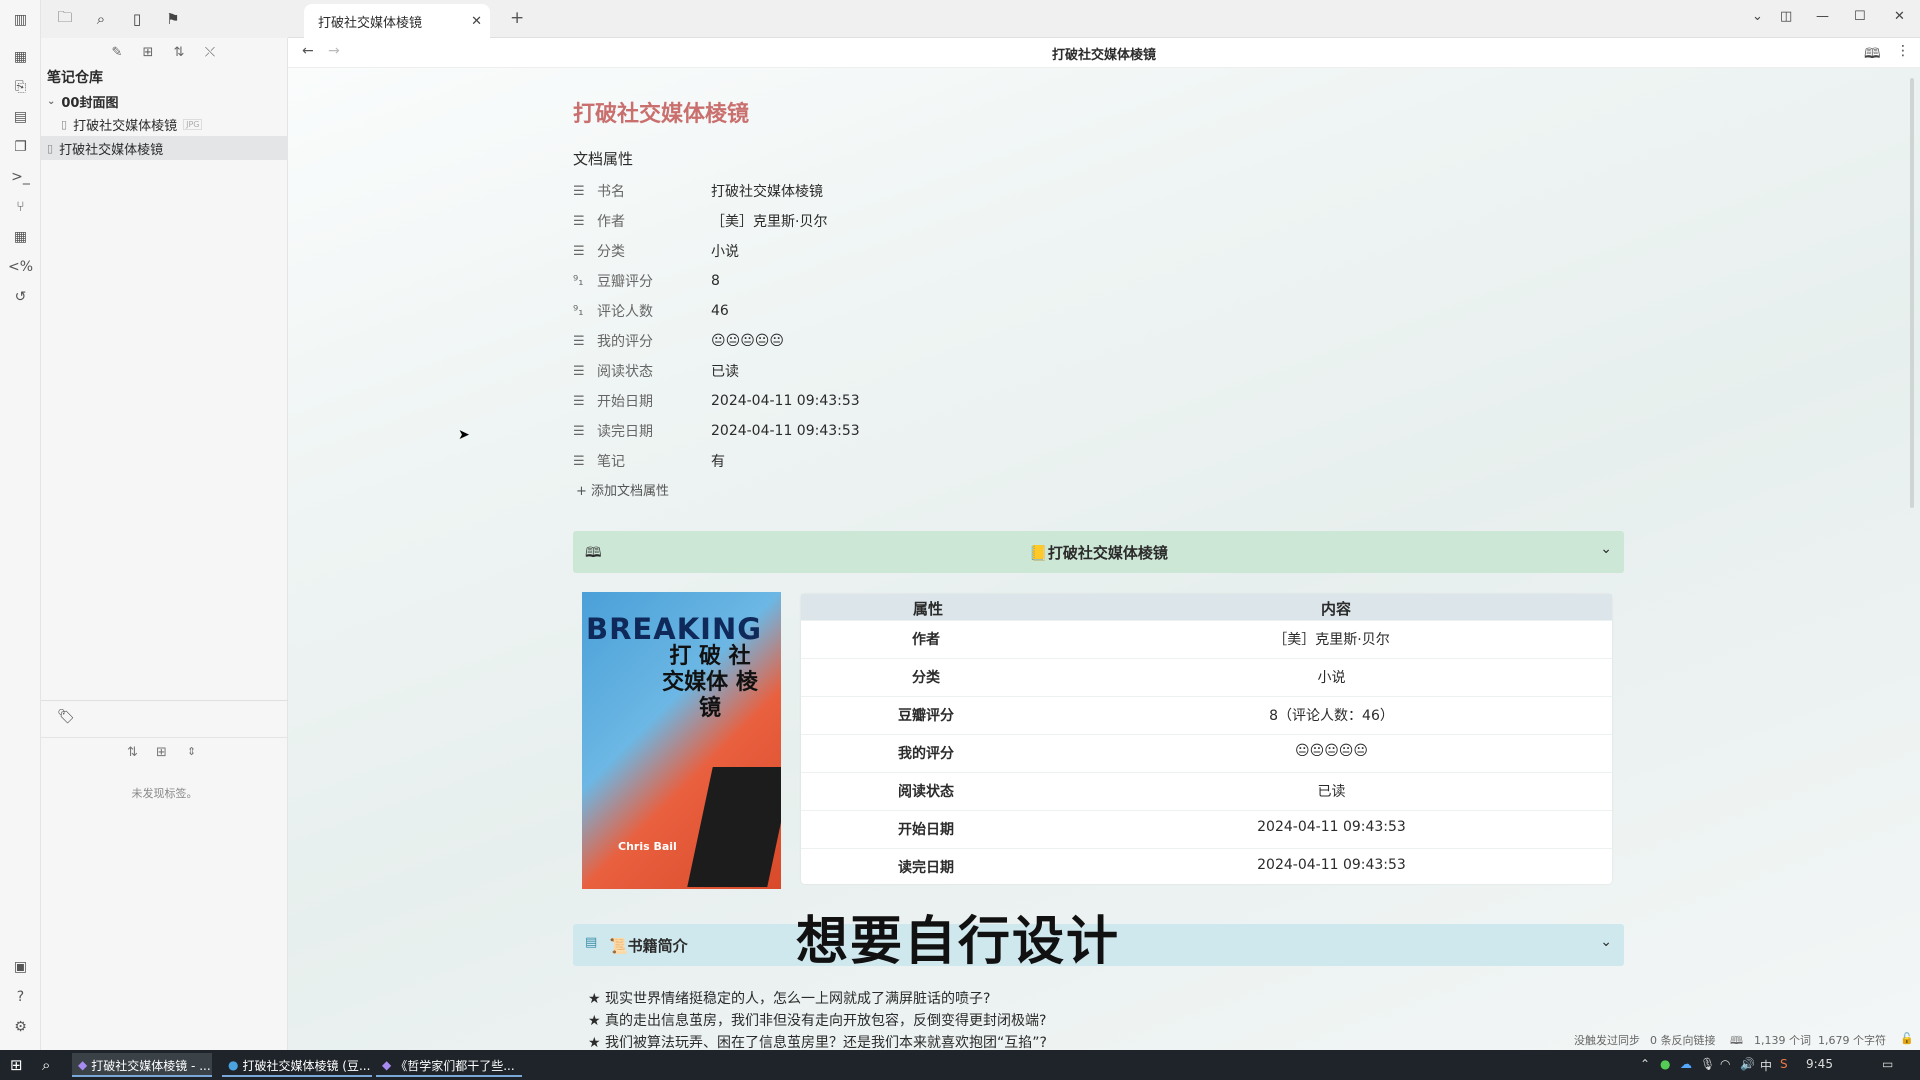  I want to click on book-info-callout: 🕮 📒打破社交媒体棱镜 ⌄, so click(1098, 552).